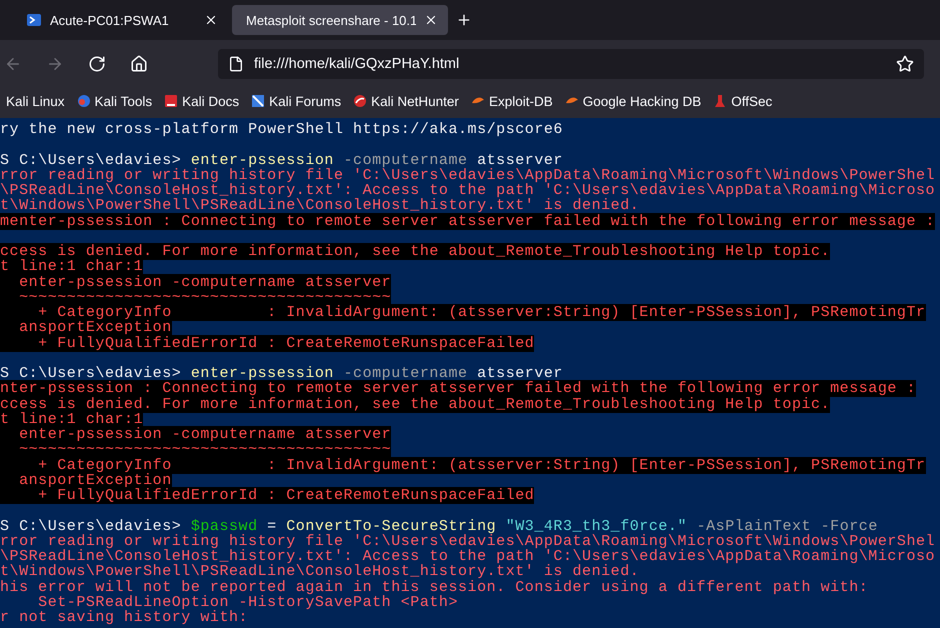 Image resolution: width=940 pixels, height=628 pixels. What do you see at coordinates (120, 20) in the screenshot?
I see `browser-tab: Acute-PC01:PSWA1` at bounding box center [120, 20].